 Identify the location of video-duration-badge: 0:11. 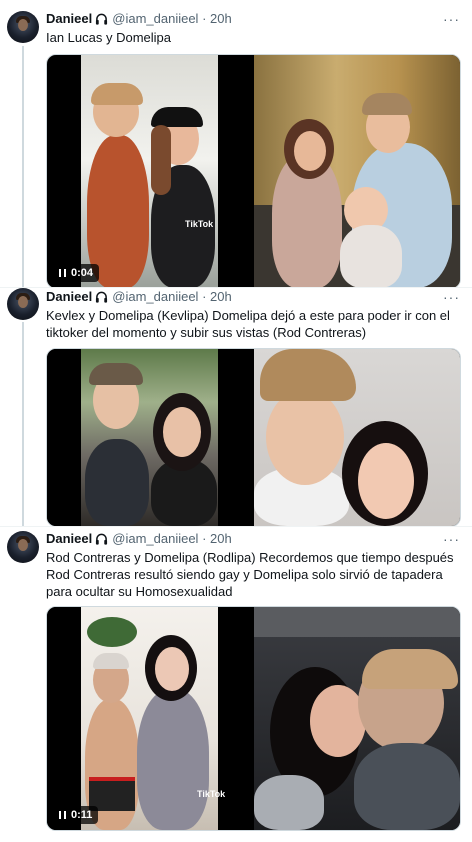
(76, 815).